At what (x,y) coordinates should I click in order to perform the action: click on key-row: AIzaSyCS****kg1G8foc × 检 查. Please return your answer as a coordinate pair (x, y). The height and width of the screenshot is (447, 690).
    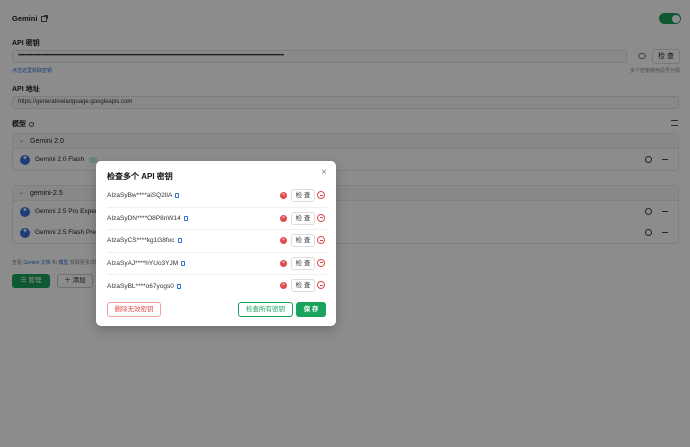
    Looking at the image, I should click on (217, 241).